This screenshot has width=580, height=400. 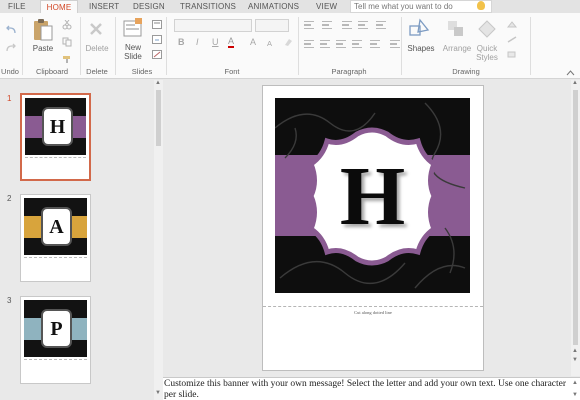 I want to click on align-right-icon, so click(x=341, y=44).